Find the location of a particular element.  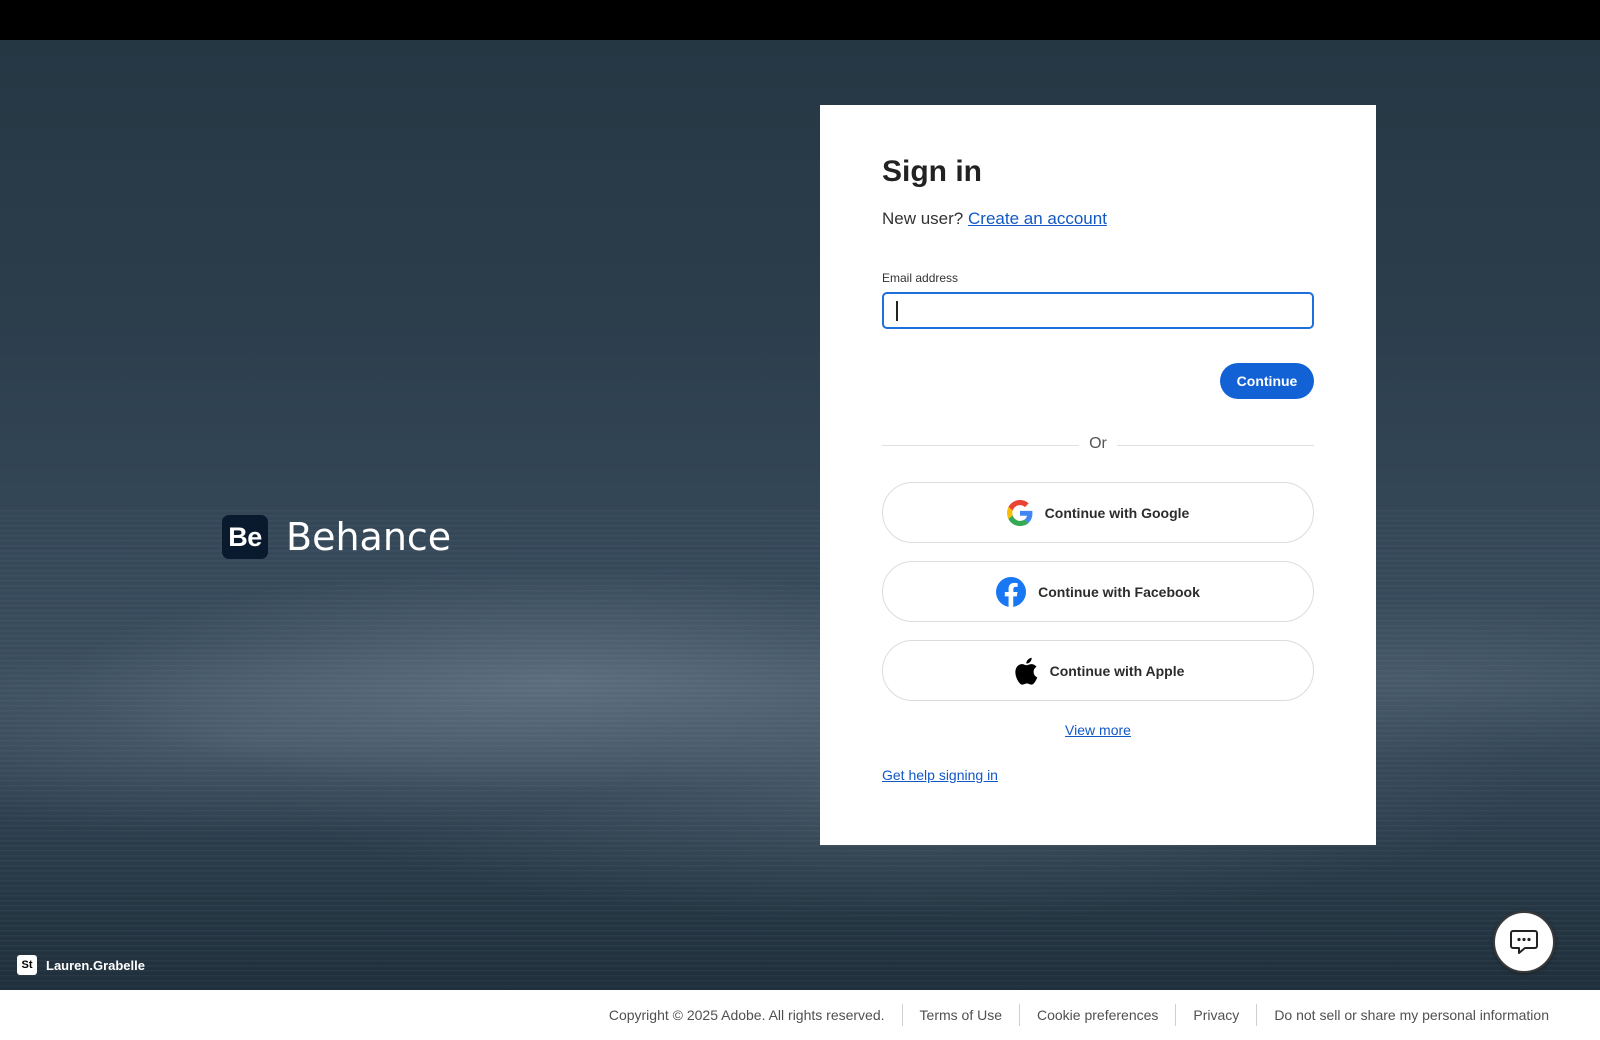

behance-logo: Be is located at coordinates (245, 537).